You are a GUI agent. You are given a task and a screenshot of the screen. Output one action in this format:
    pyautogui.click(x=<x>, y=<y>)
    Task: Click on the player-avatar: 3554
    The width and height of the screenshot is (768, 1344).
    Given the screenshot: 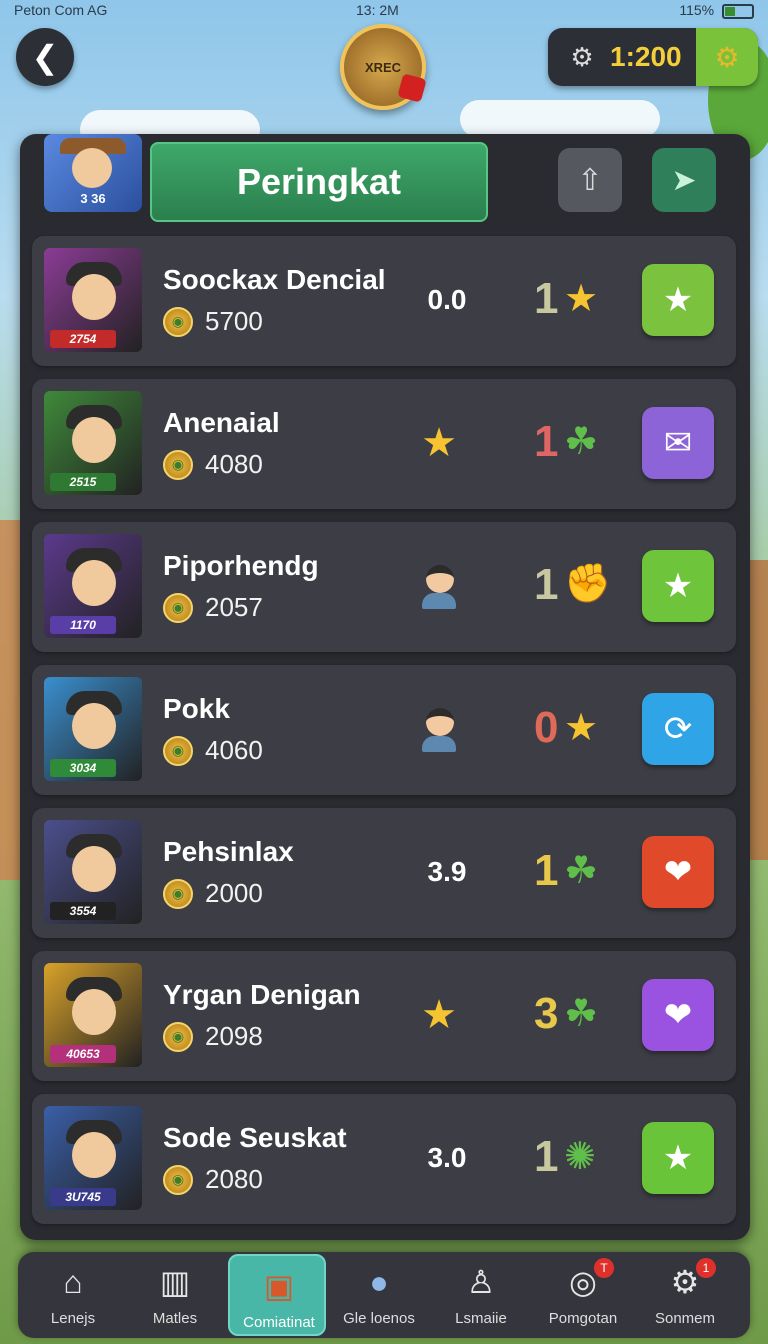 What is the action you would take?
    pyautogui.click(x=93, y=872)
    